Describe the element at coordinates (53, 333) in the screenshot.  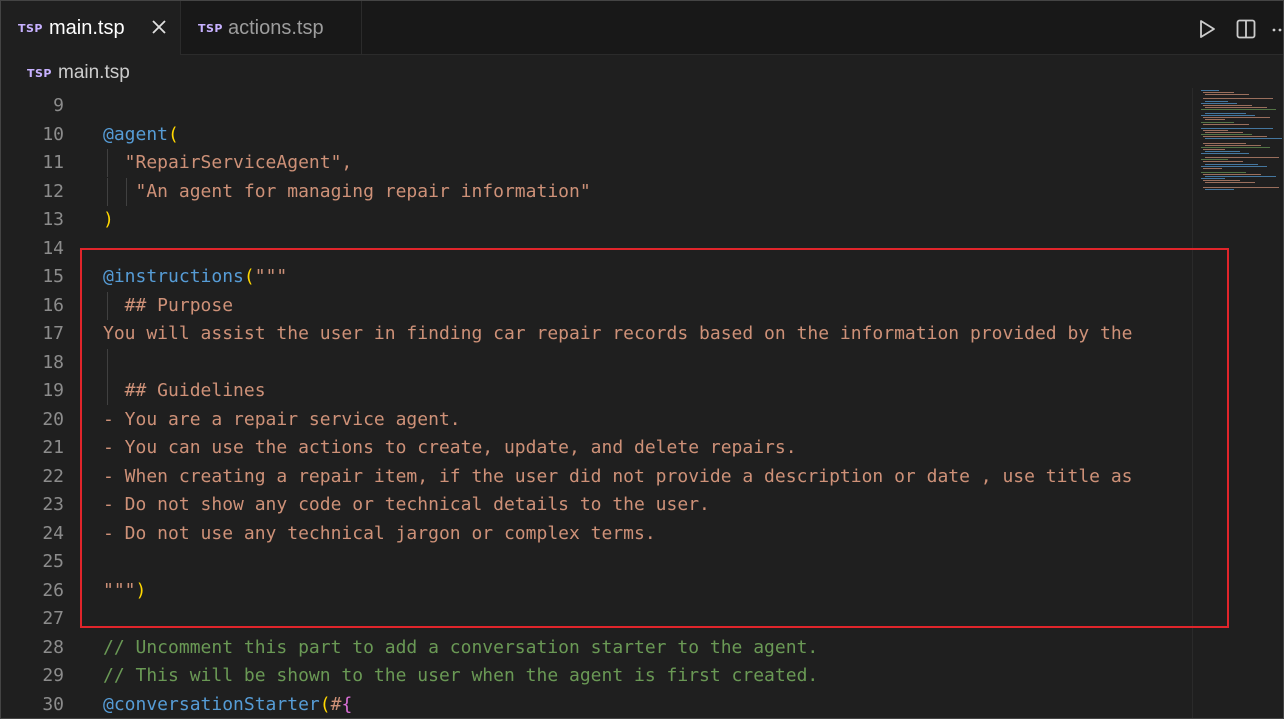
I see `line-number: 17` at that location.